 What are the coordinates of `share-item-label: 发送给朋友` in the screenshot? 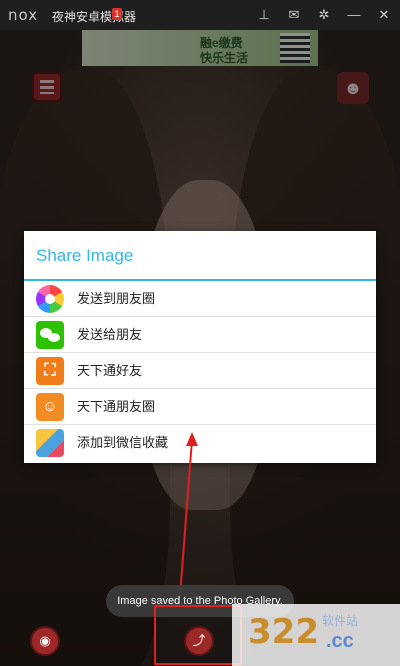 It's located at (110, 334).